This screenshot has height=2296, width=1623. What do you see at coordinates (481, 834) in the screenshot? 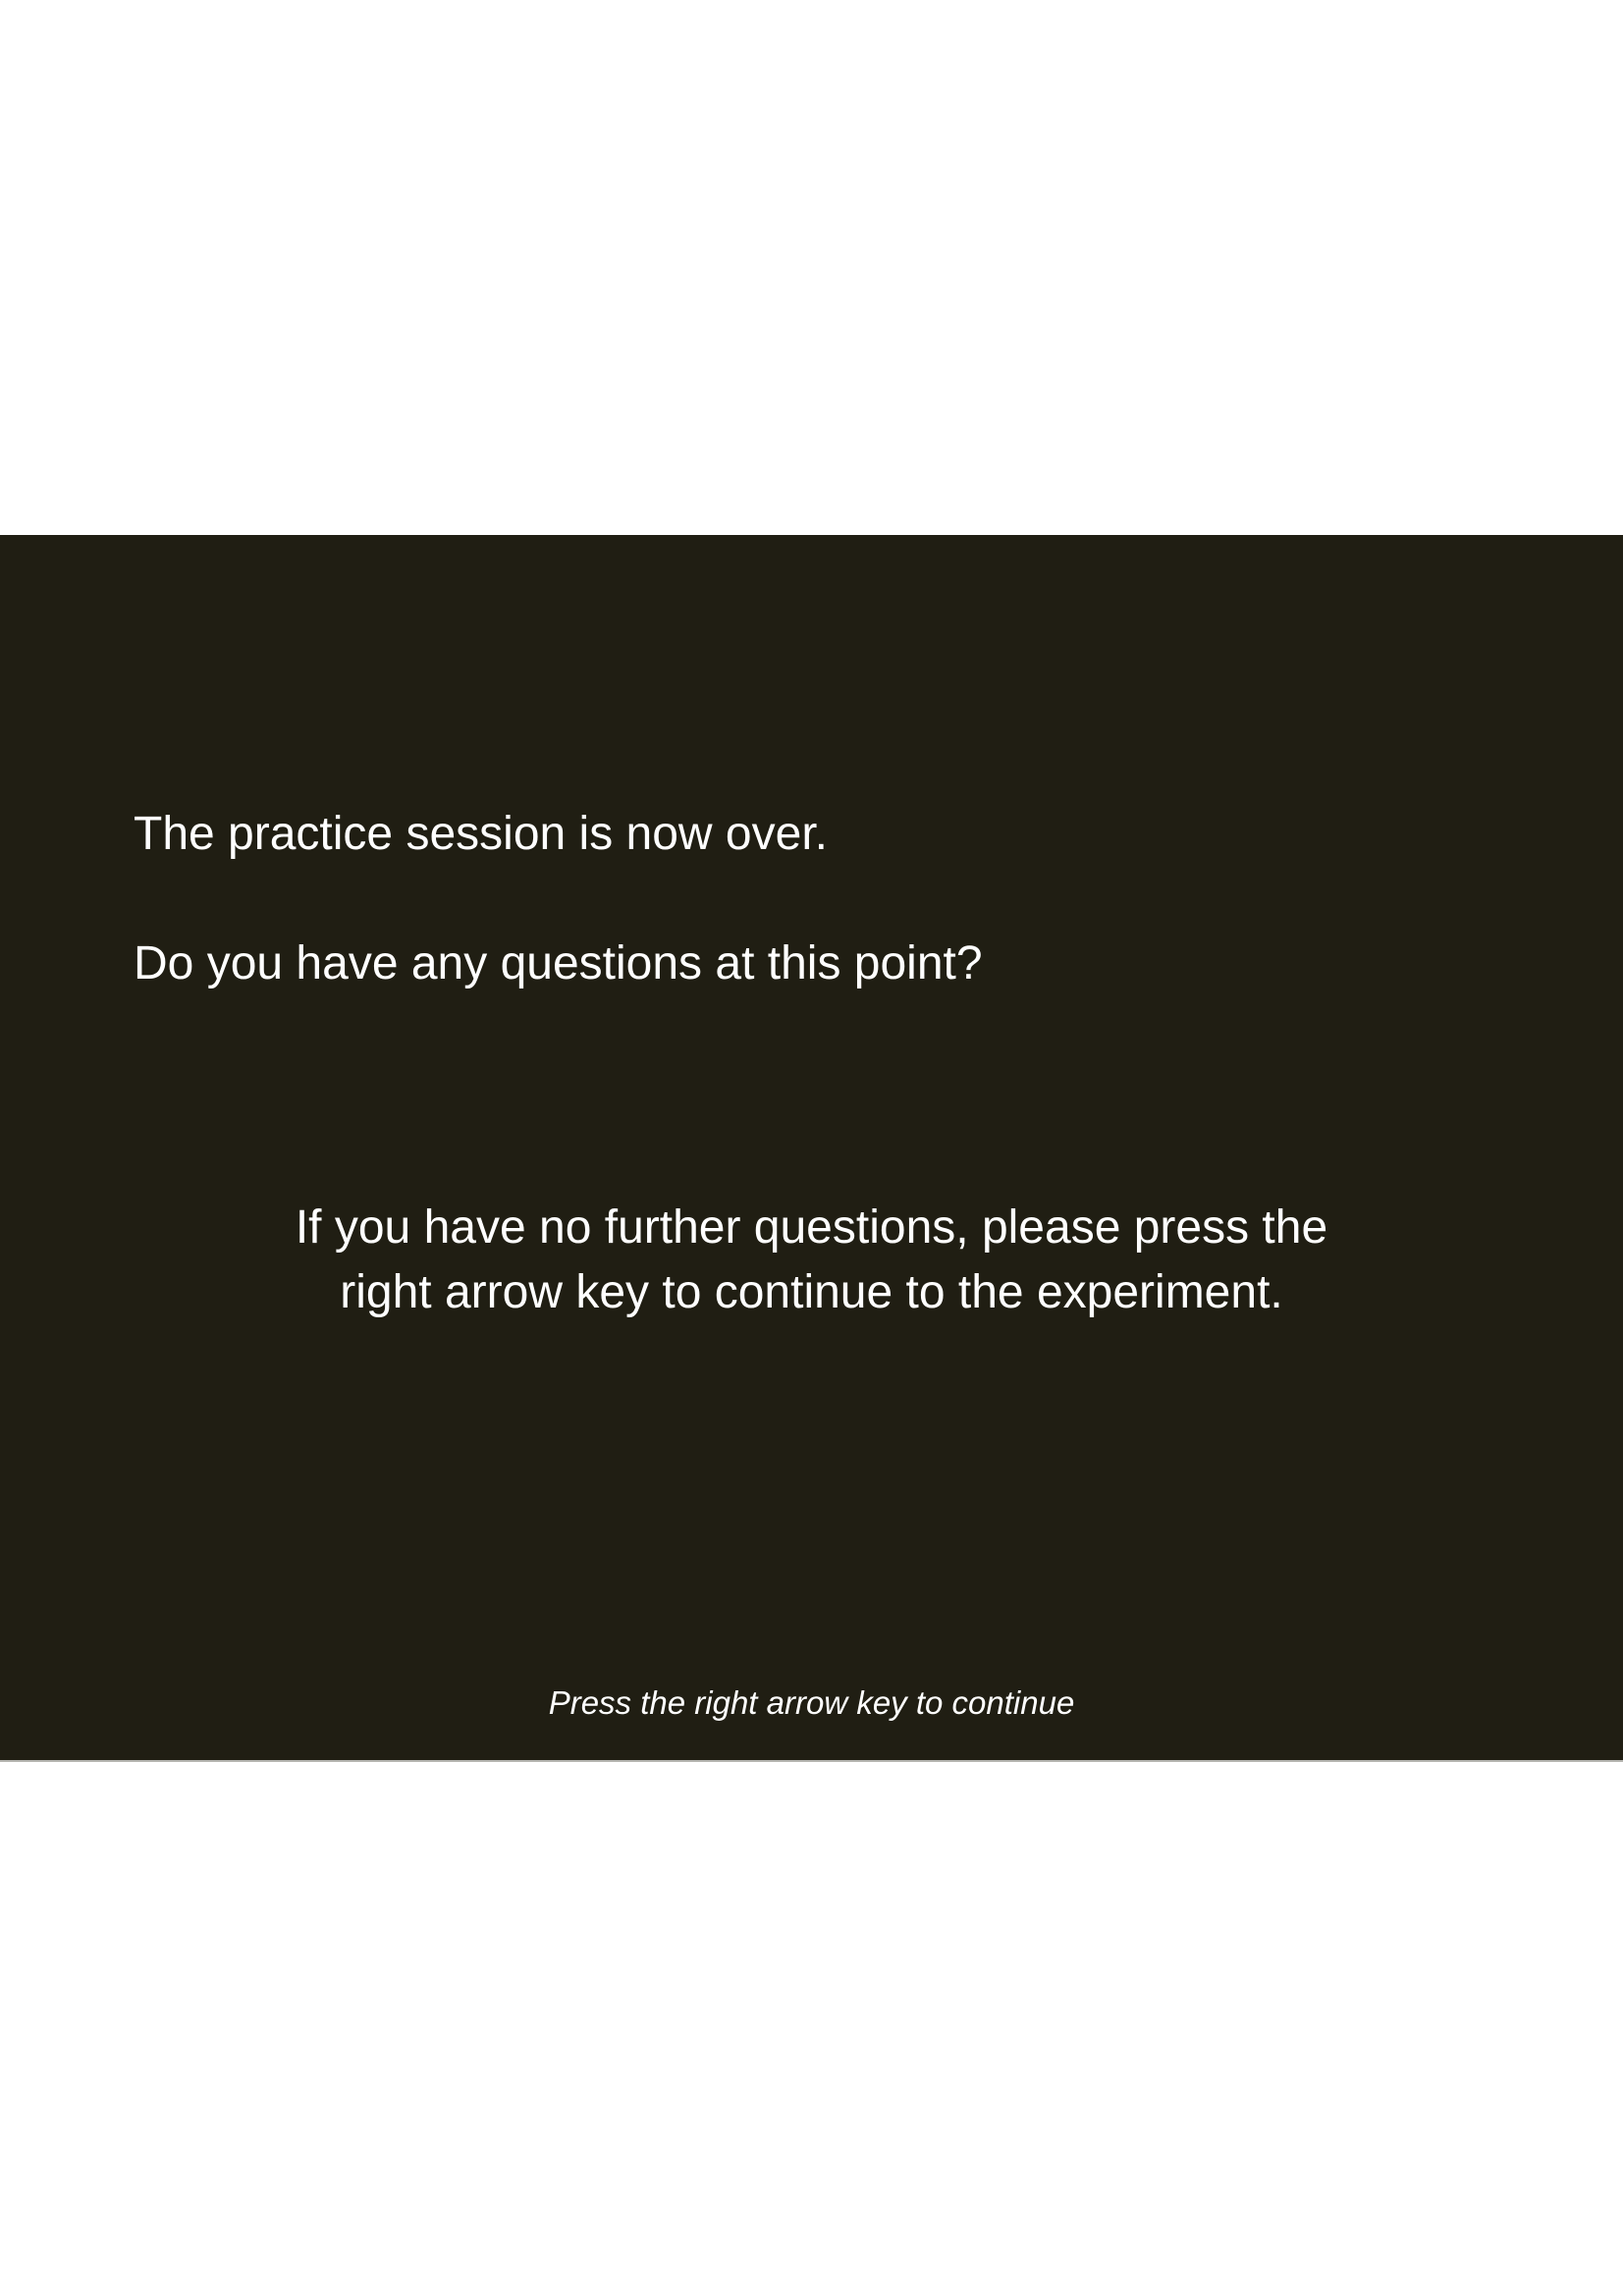
I see `session-over-text: The practice session is now over.` at bounding box center [481, 834].